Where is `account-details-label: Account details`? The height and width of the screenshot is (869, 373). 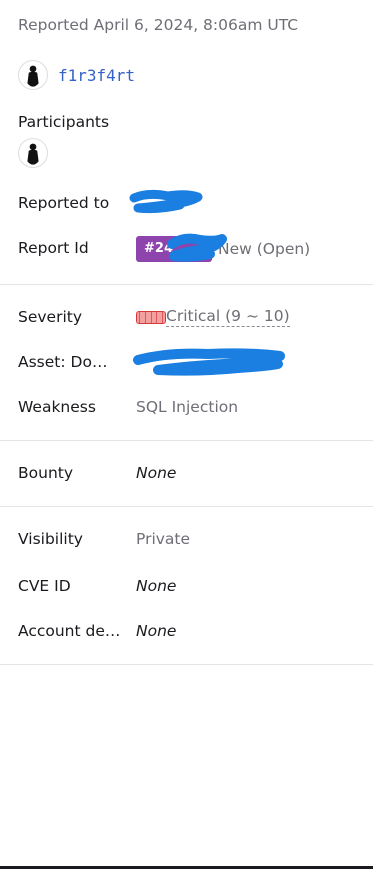 account-details-label: Account details is located at coordinates (70, 631).